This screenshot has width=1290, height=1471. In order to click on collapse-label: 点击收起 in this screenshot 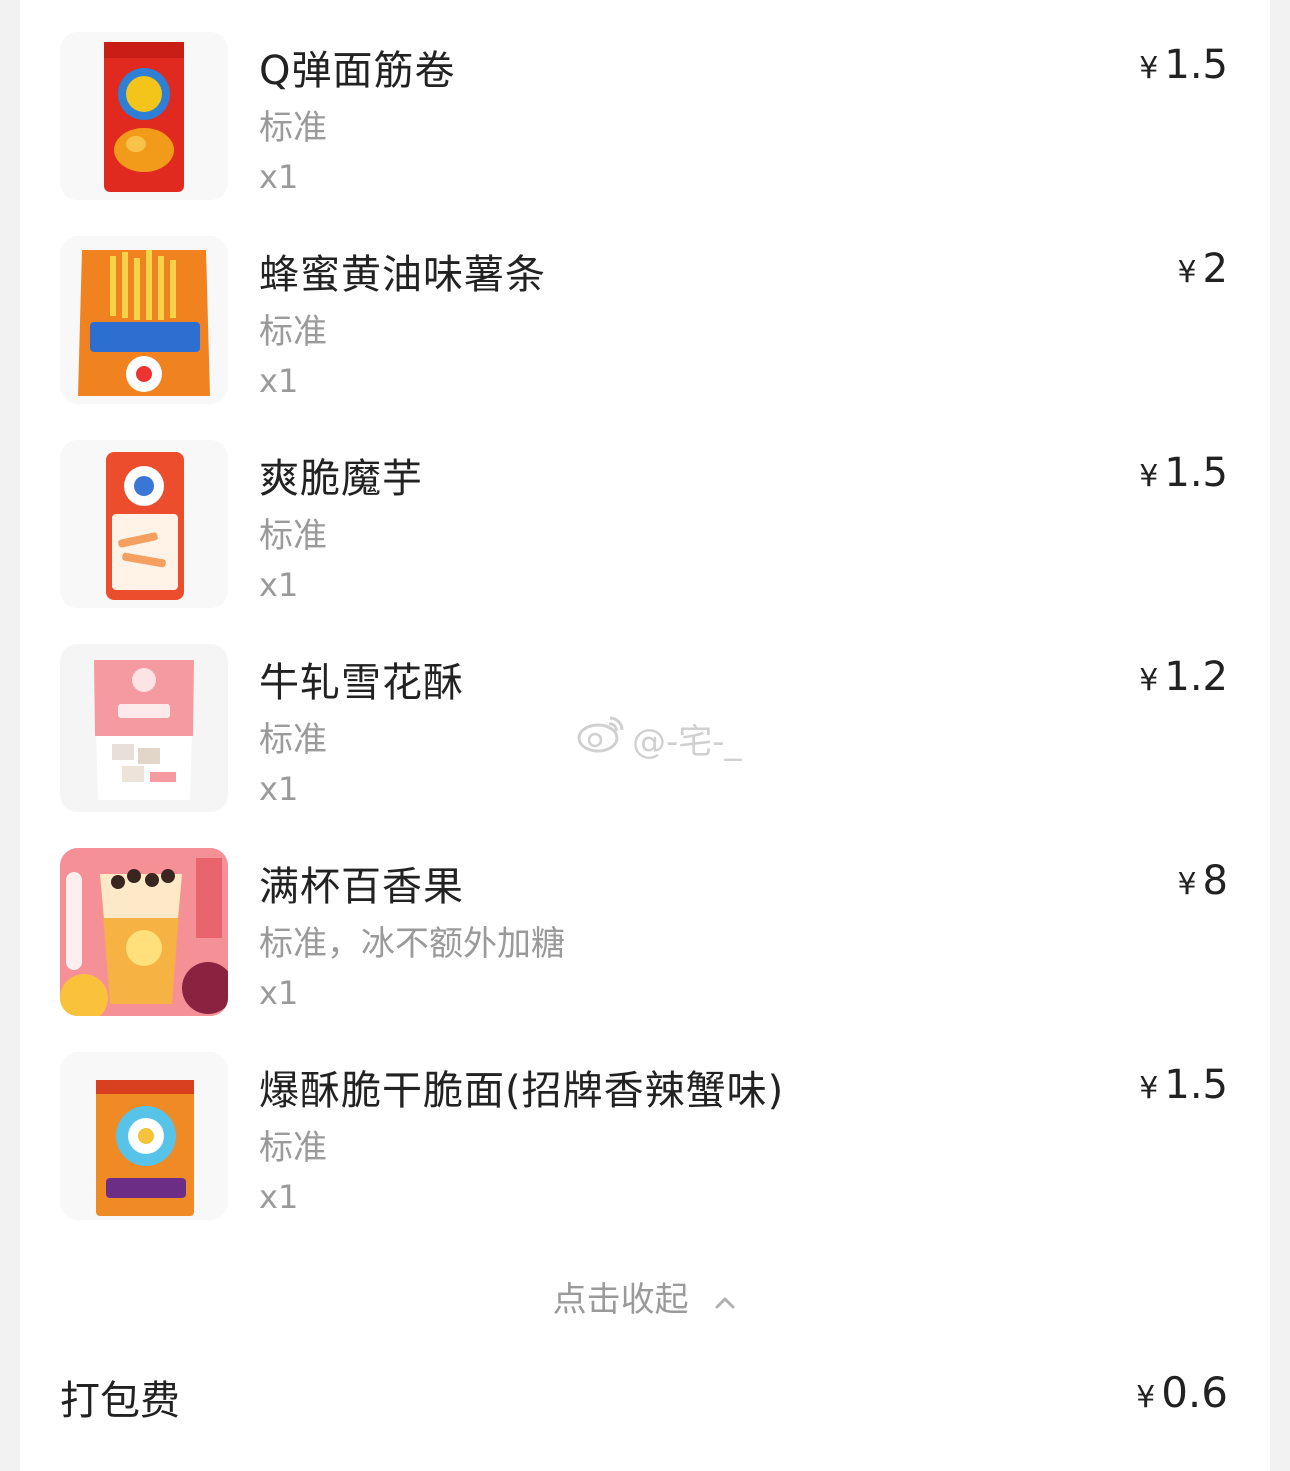, I will do `click(620, 1300)`.